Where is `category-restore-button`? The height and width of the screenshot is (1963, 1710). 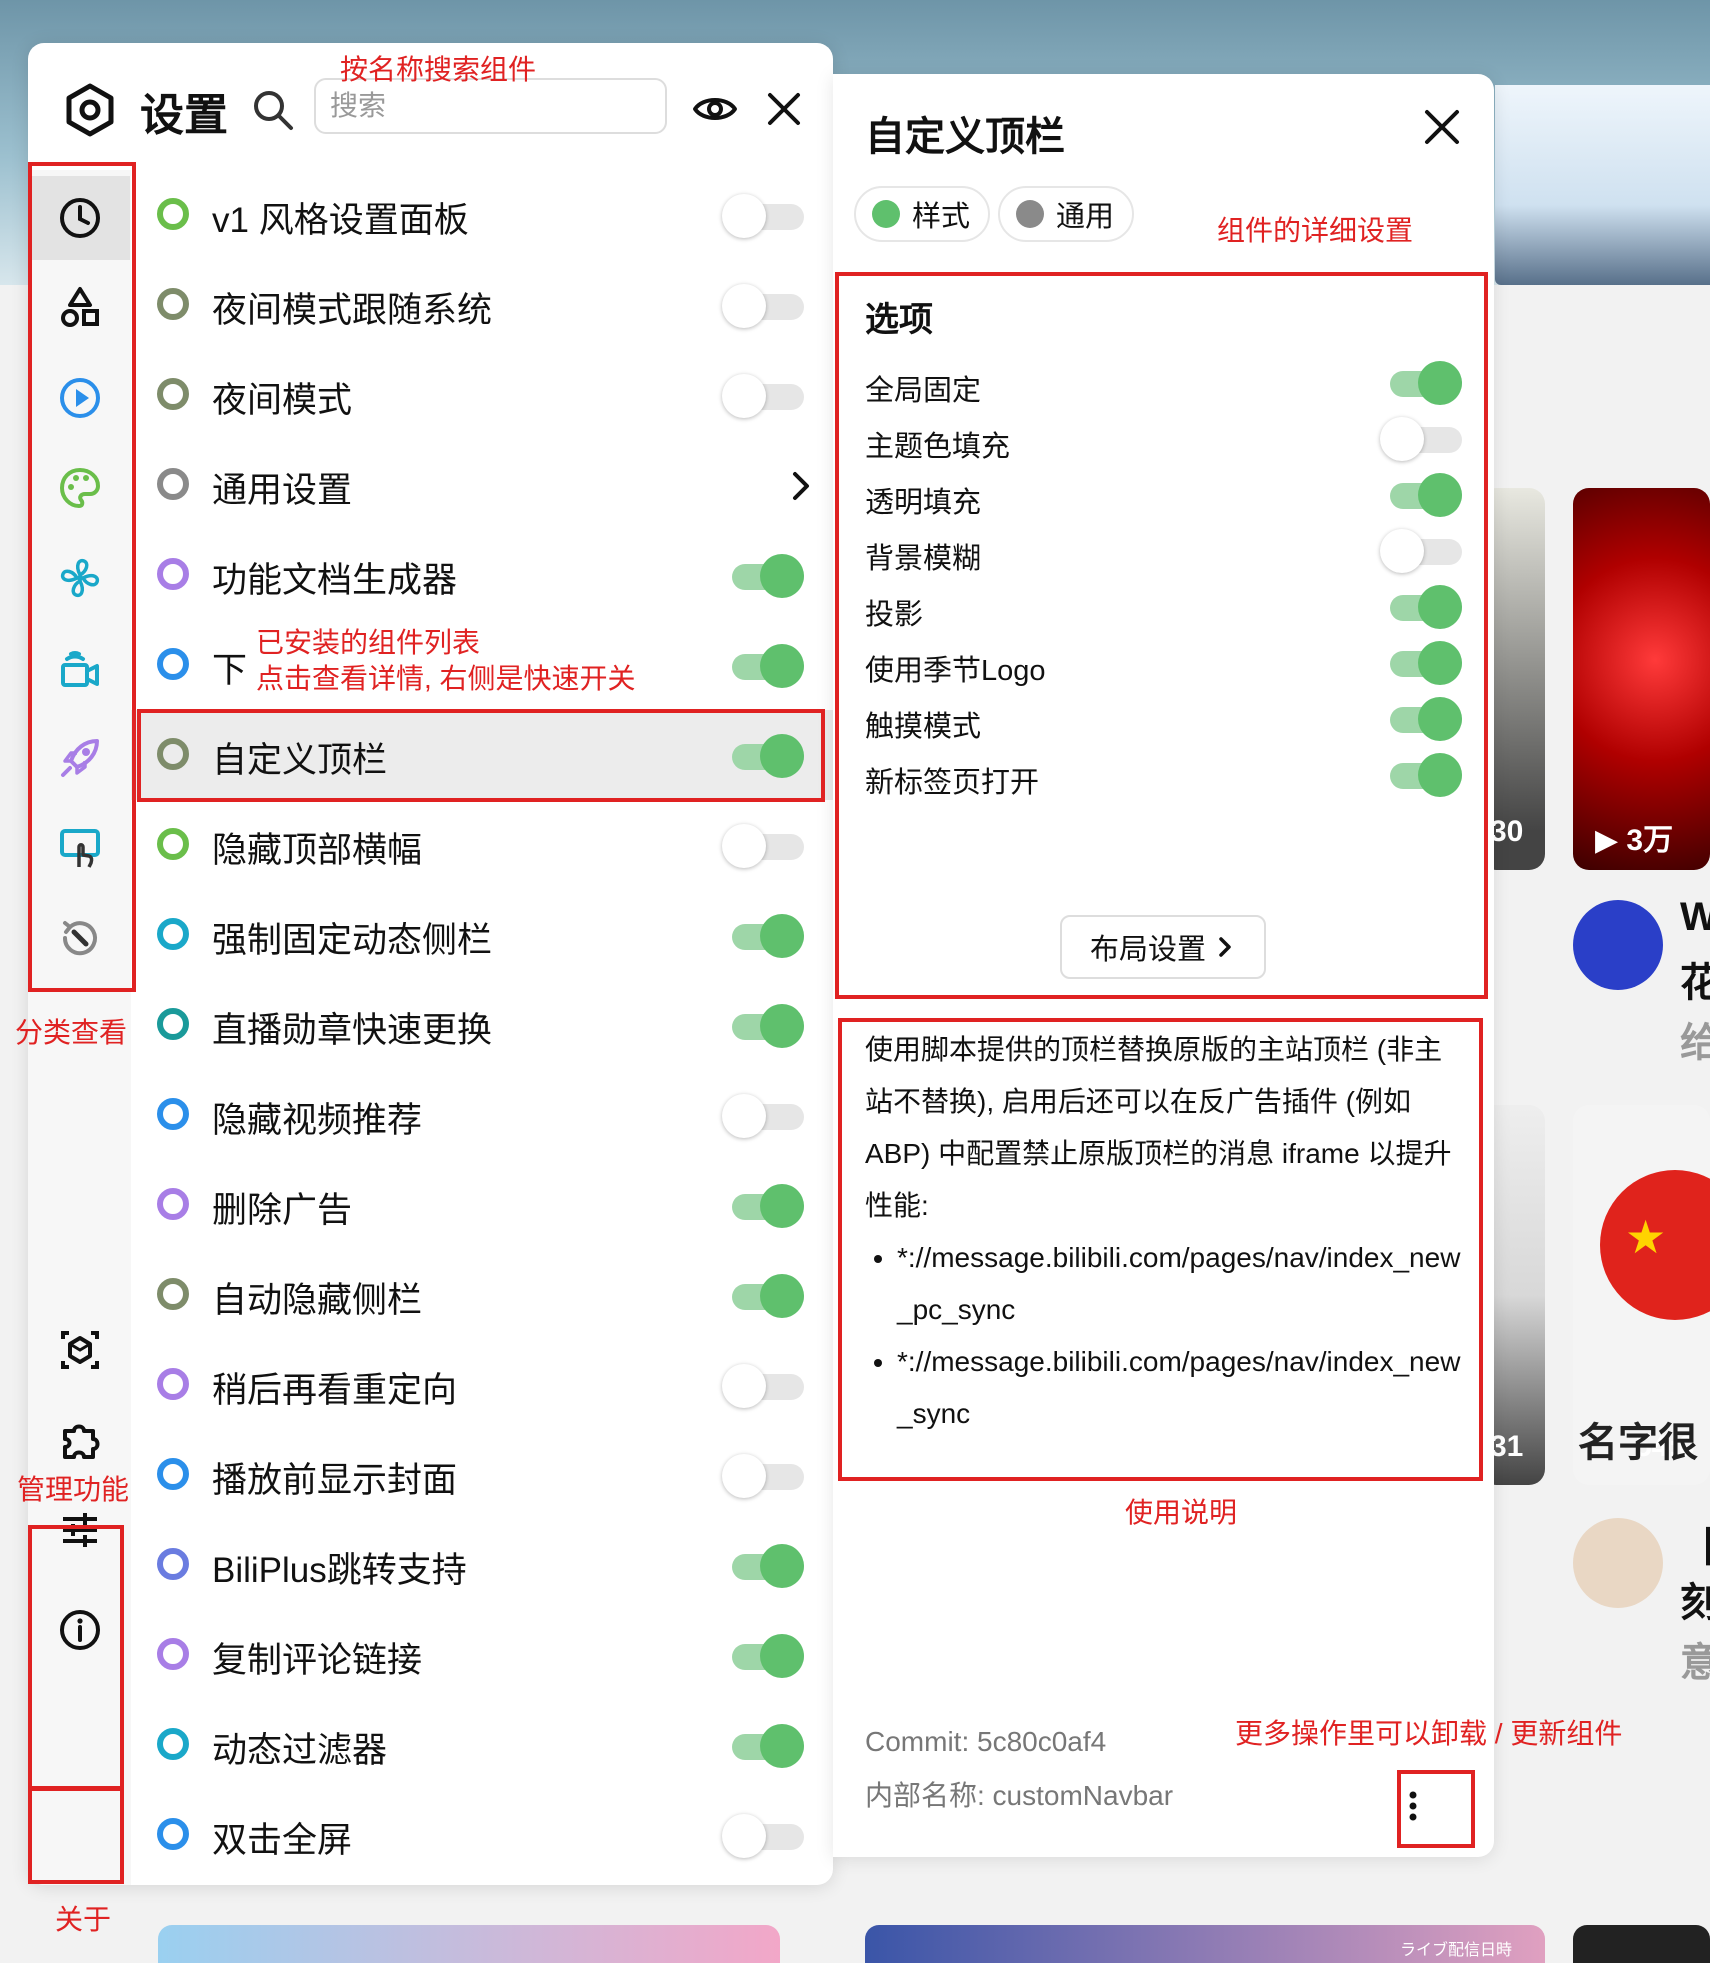
category-restore-button is located at coordinates (80, 938).